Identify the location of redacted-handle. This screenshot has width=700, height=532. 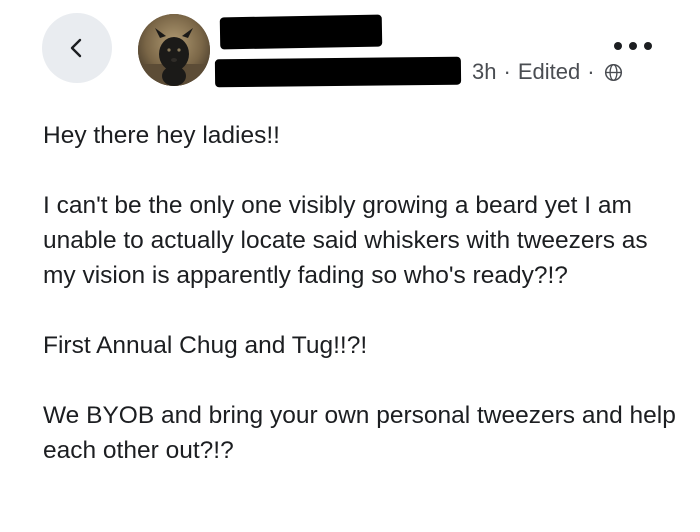
(338, 72).